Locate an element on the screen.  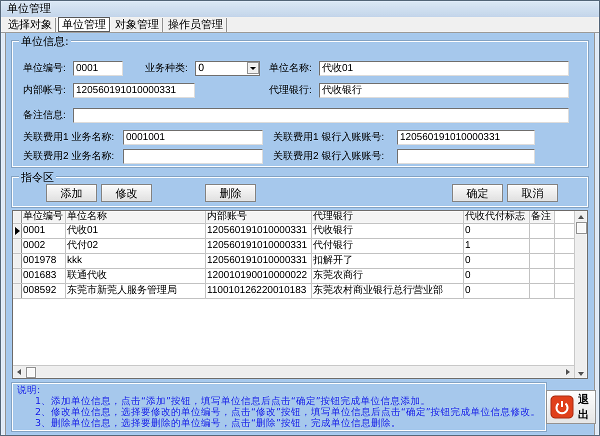
help-text: 2、修改单位信息，选择要修改的单位编号，点击“修改”按钮，填写单位信息后点击“确定”按钮完成单位信息修改。 is located at coordinates (287, 412).